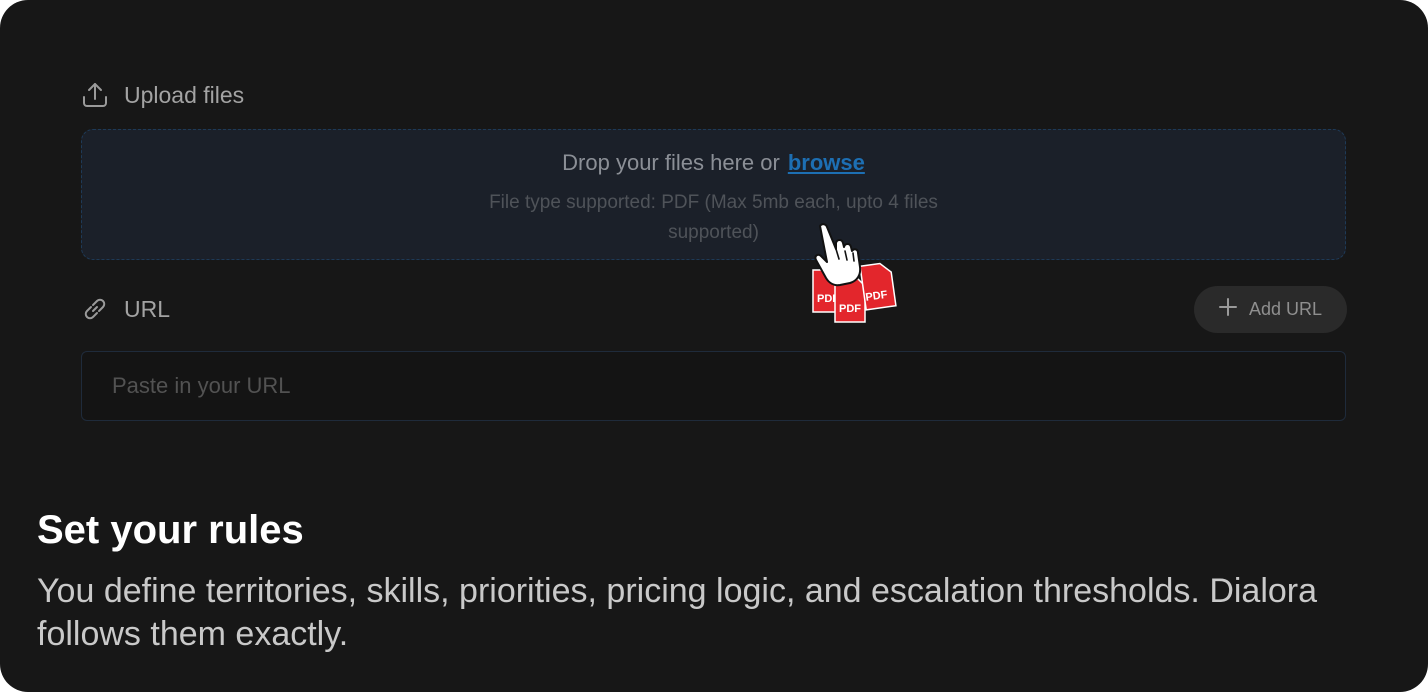  I want to click on add-url-button: Add URL, so click(1270, 309).